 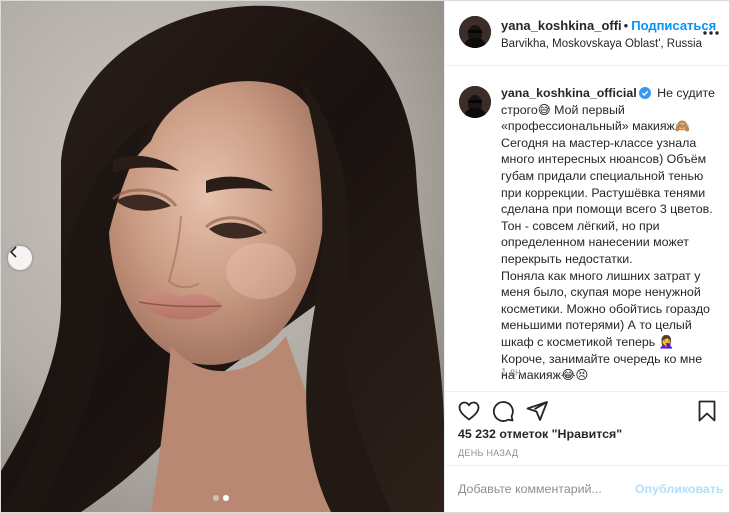 What do you see at coordinates (601, 44) in the screenshot?
I see `location-link: Barvikha, Moskovskaya Oblast', Russia` at bounding box center [601, 44].